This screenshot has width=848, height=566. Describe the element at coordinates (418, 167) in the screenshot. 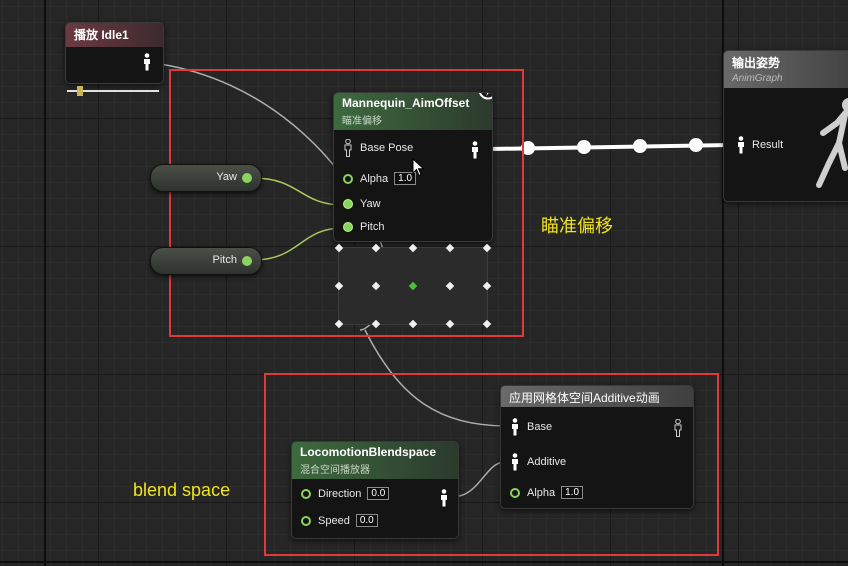

I see `mouse-pointer-icon` at that location.